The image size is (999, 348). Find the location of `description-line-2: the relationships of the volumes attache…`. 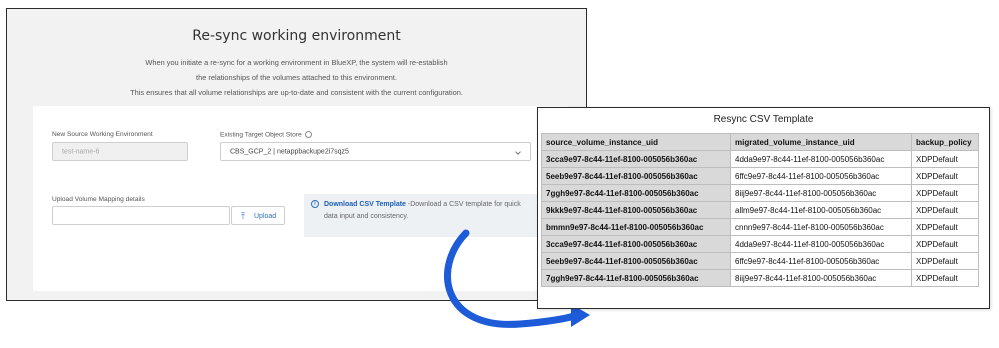

description-line-2: the relationships of the volumes attache… is located at coordinates (296, 77).